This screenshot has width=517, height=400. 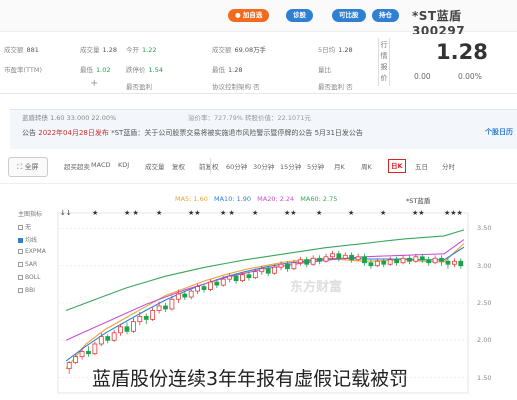 What do you see at coordinates (109, 50) in the screenshot?
I see `quote-value: 1.28` at bounding box center [109, 50].